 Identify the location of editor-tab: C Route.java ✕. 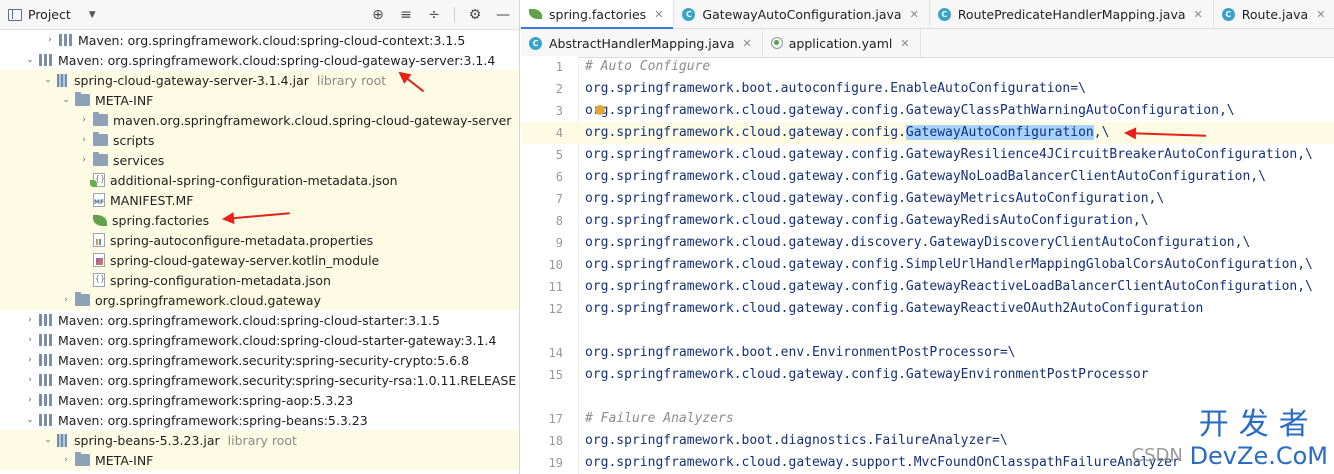
(1274, 14).